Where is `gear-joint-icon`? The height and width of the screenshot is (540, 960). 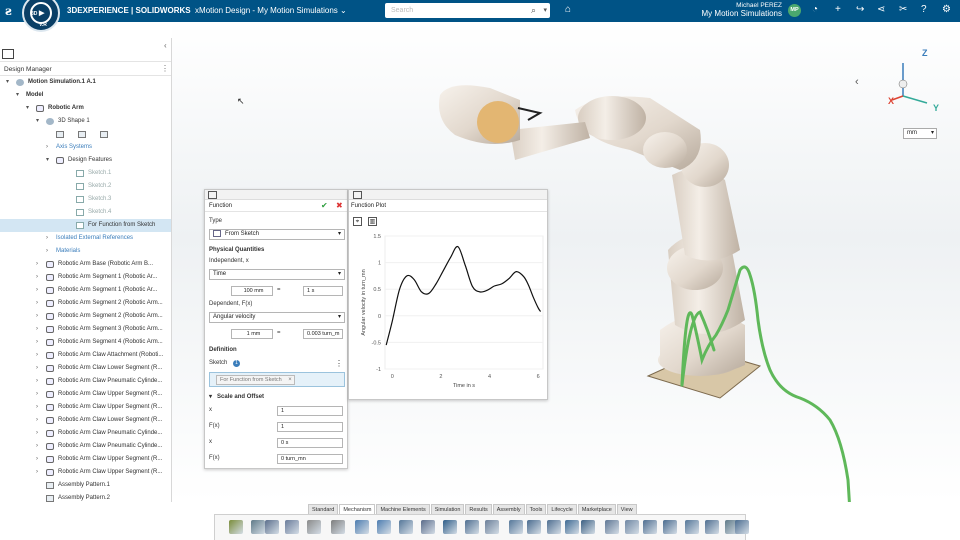 gear-joint-icon is located at coordinates (516, 527).